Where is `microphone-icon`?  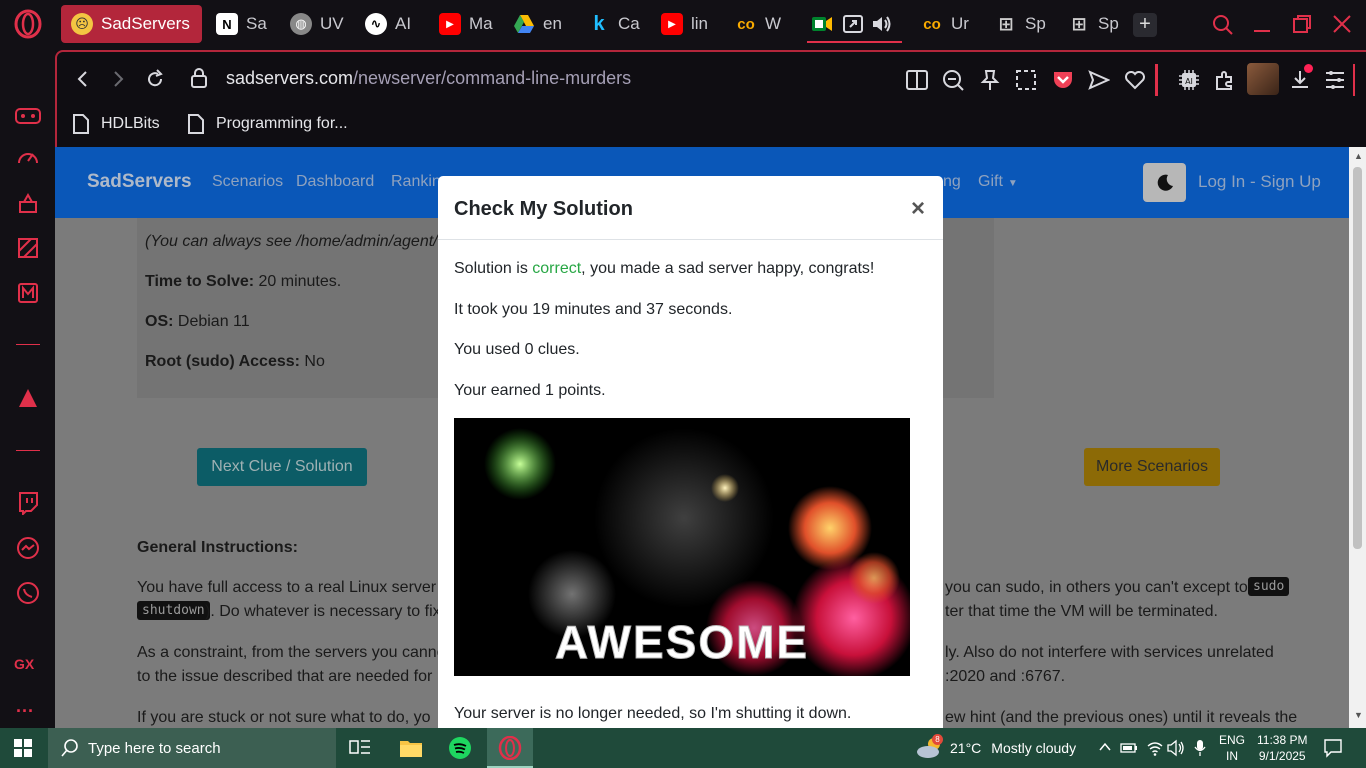
microphone-icon is located at coordinates (1200, 750).